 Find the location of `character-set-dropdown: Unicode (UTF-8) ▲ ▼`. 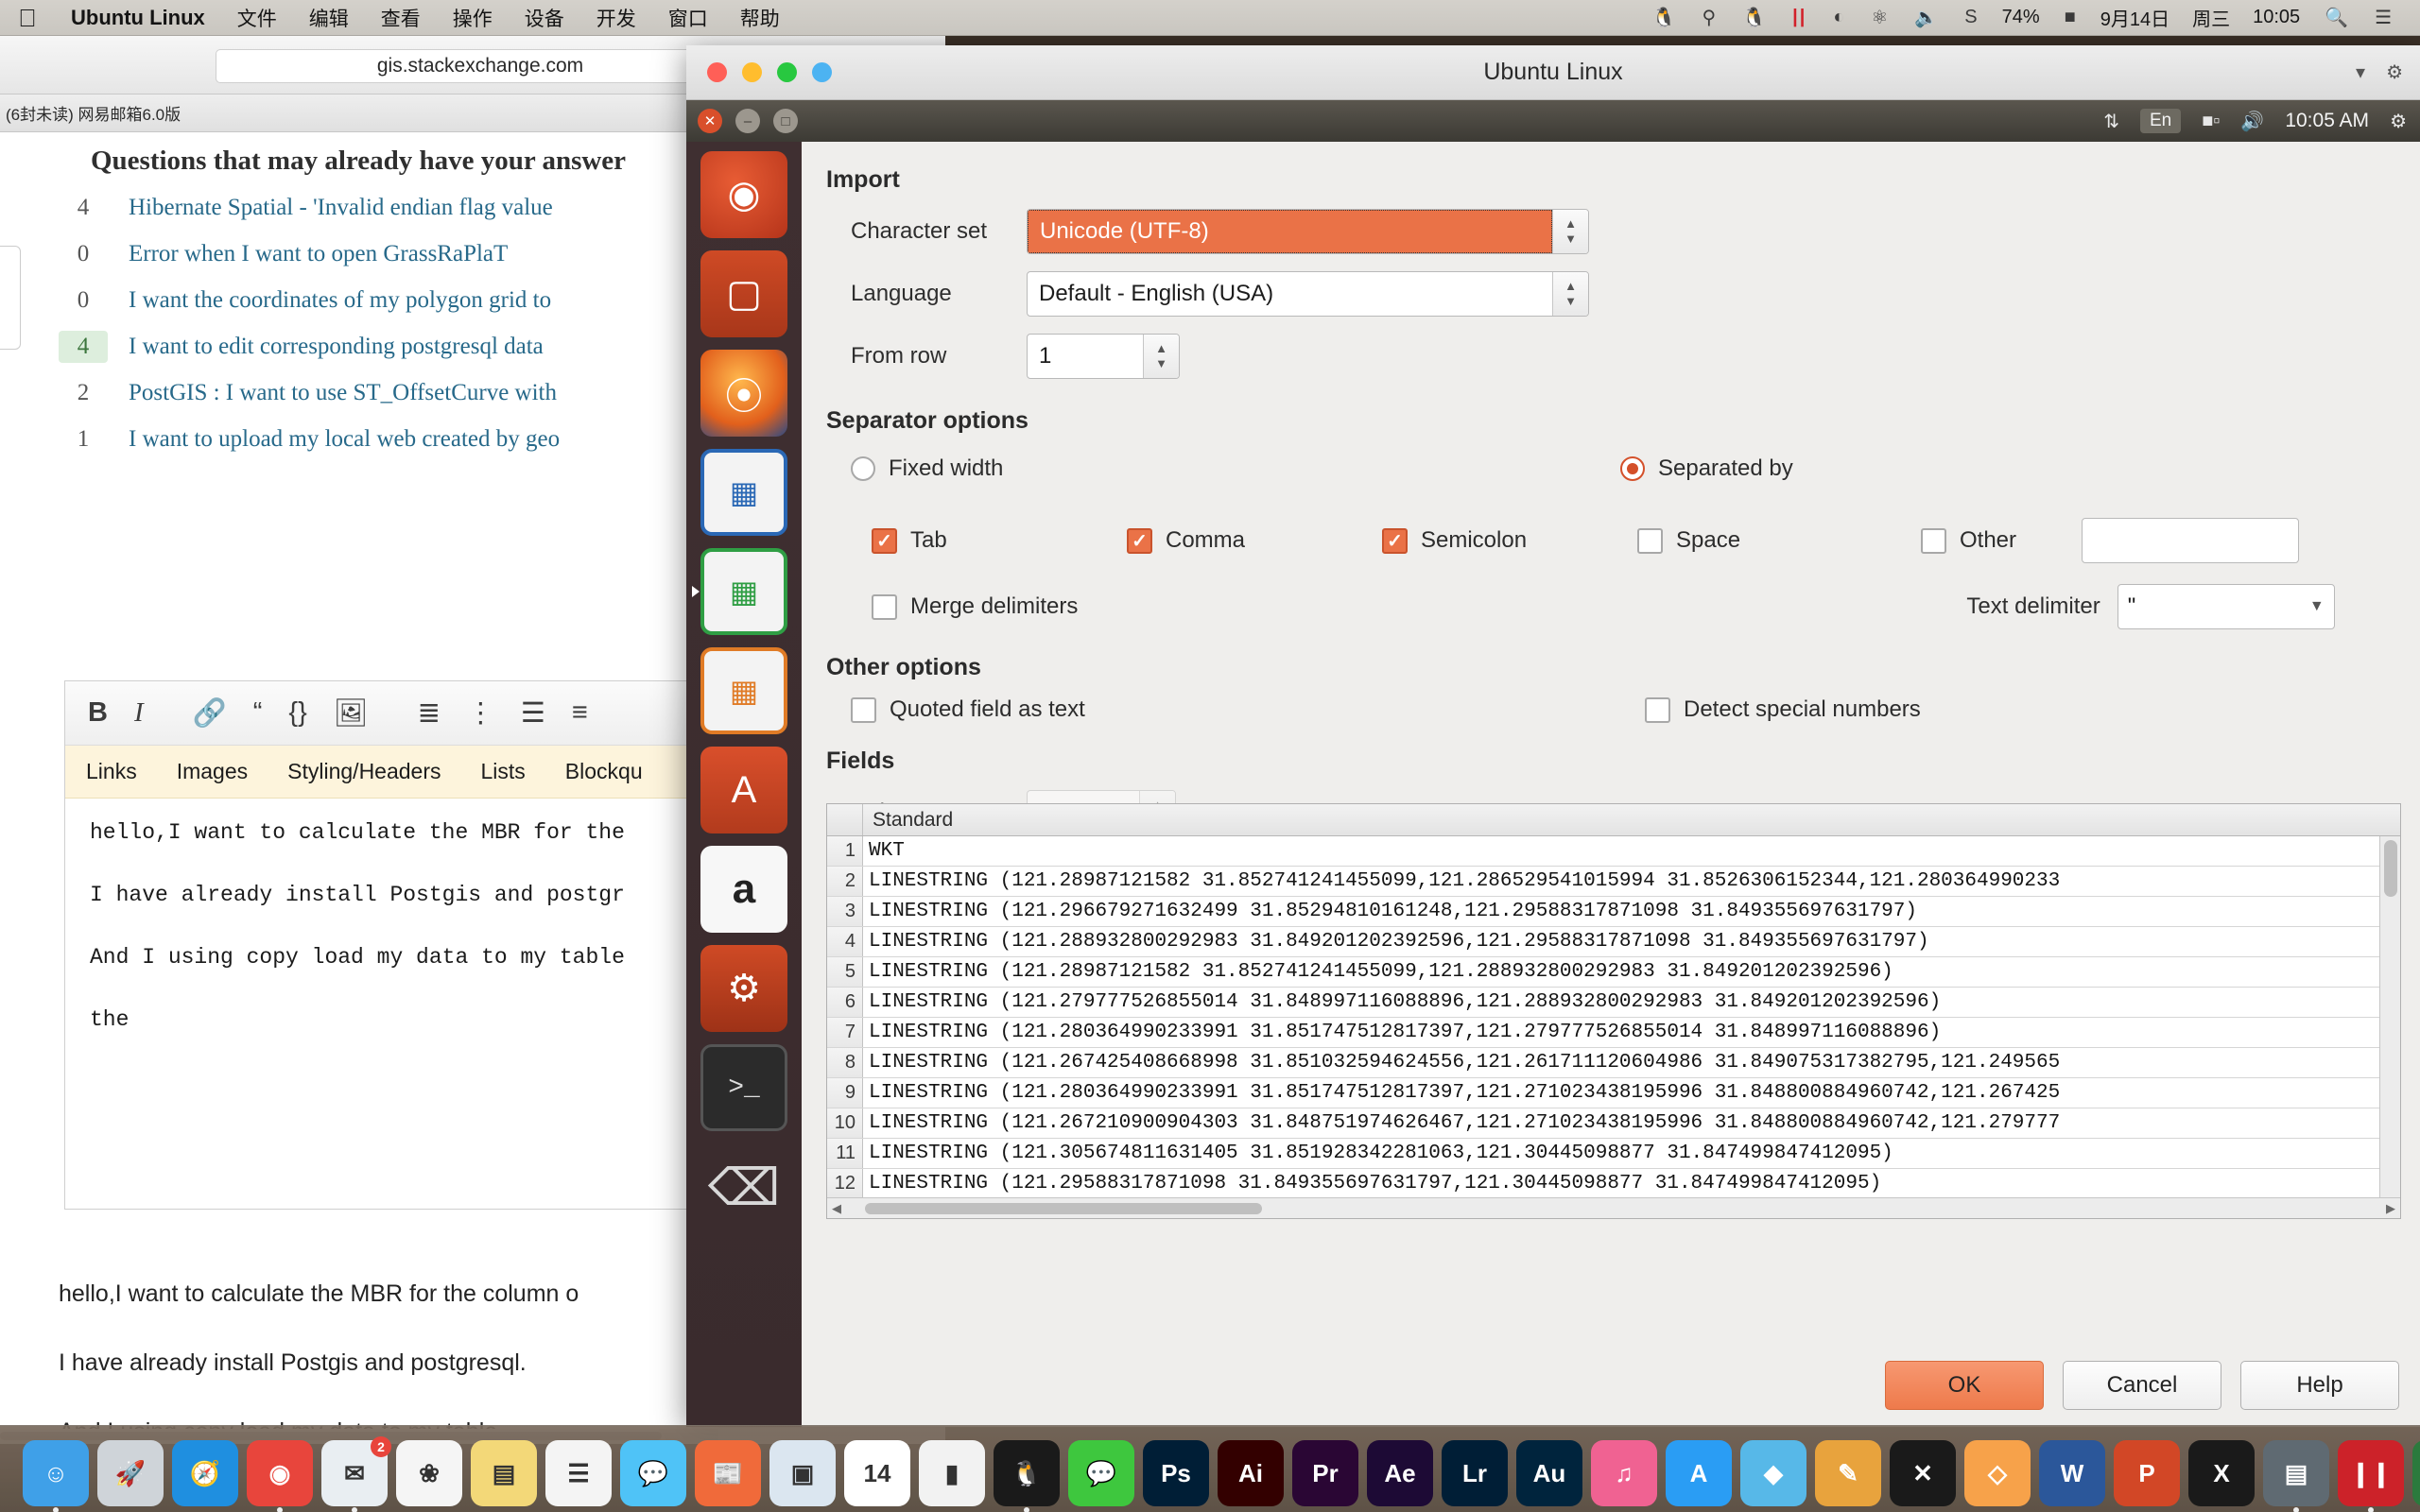

character-set-dropdown: Unicode (UTF-8) ▲ ▼ is located at coordinates (1308, 231).